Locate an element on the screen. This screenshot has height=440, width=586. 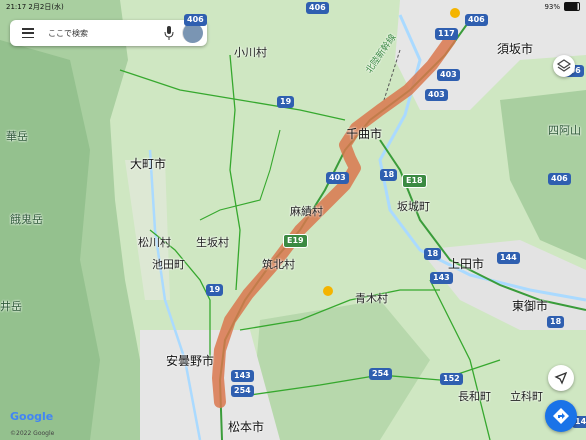
expressway-shield: E19 is located at coordinates (295, 241).